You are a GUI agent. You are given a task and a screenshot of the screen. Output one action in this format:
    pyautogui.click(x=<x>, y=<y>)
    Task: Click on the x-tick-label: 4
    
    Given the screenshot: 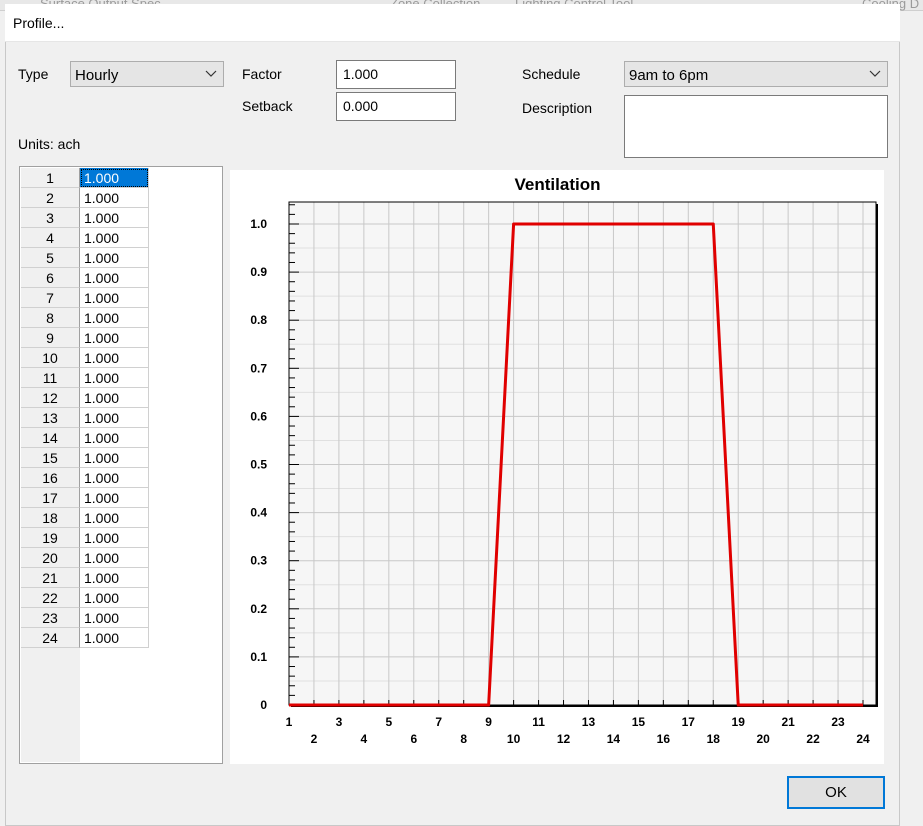 What is the action you would take?
    pyautogui.click(x=364, y=739)
    